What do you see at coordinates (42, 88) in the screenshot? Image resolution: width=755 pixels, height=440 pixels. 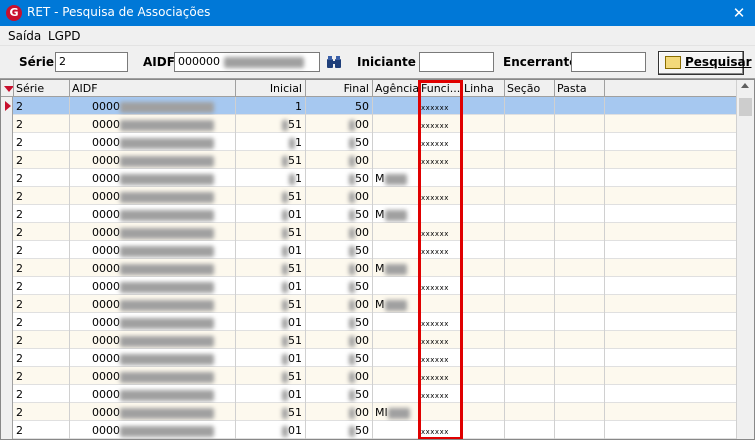 I see `column-header-serie: Série` at bounding box center [42, 88].